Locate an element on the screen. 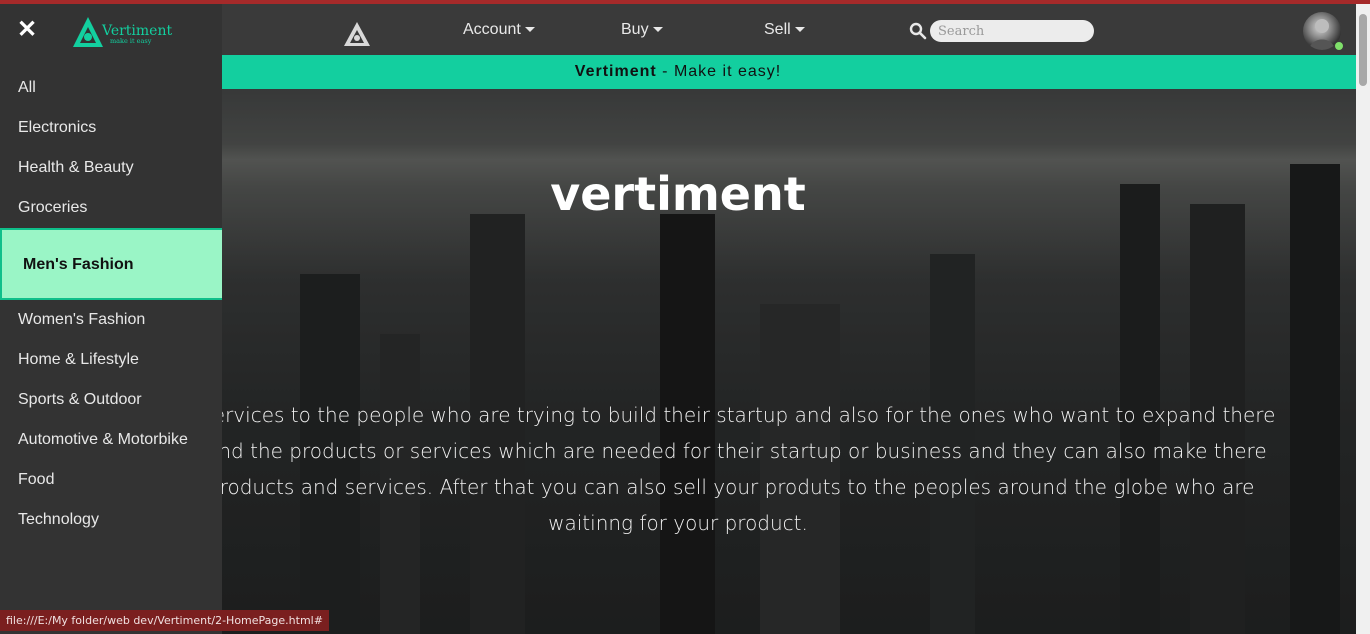  buy-menu: Buy is located at coordinates (642, 29).